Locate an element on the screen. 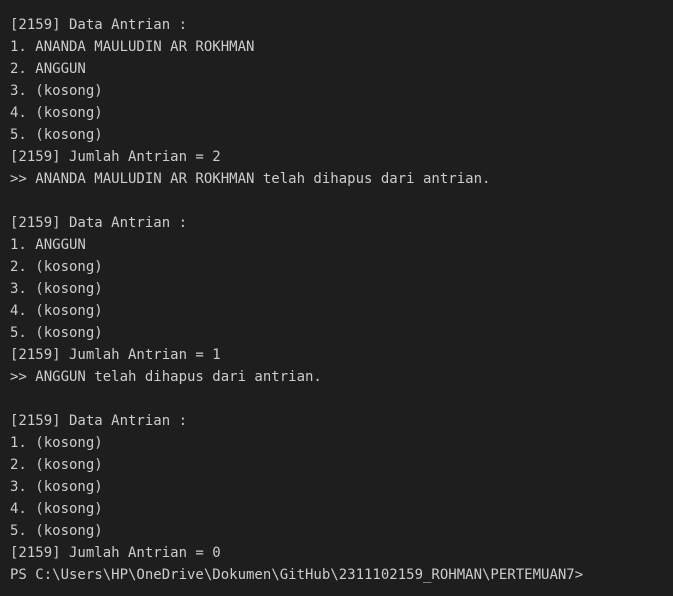 This screenshot has width=673, height=596. terminal-line: 2. ANGGUN is located at coordinates (48, 69).